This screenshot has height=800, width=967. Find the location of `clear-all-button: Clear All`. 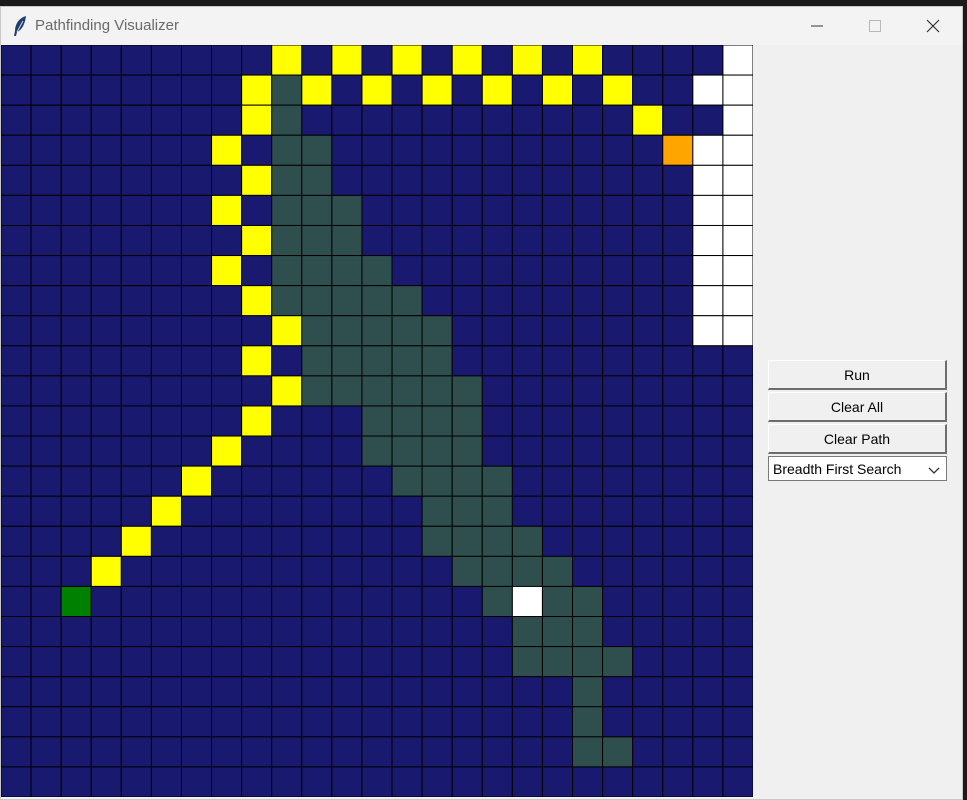

clear-all-button: Clear All is located at coordinates (857, 407).